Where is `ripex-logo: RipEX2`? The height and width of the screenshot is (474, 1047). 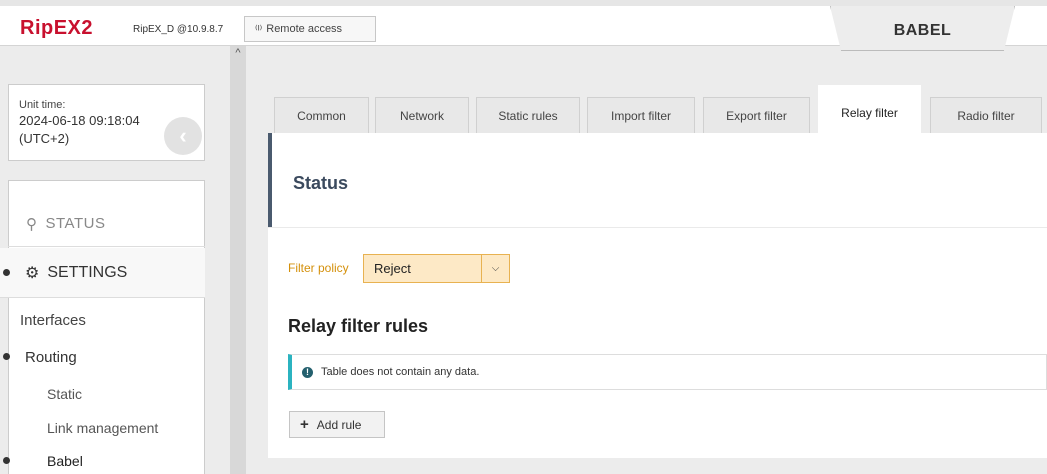 ripex-logo: RipEX2 is located at coordinates (56, 28).